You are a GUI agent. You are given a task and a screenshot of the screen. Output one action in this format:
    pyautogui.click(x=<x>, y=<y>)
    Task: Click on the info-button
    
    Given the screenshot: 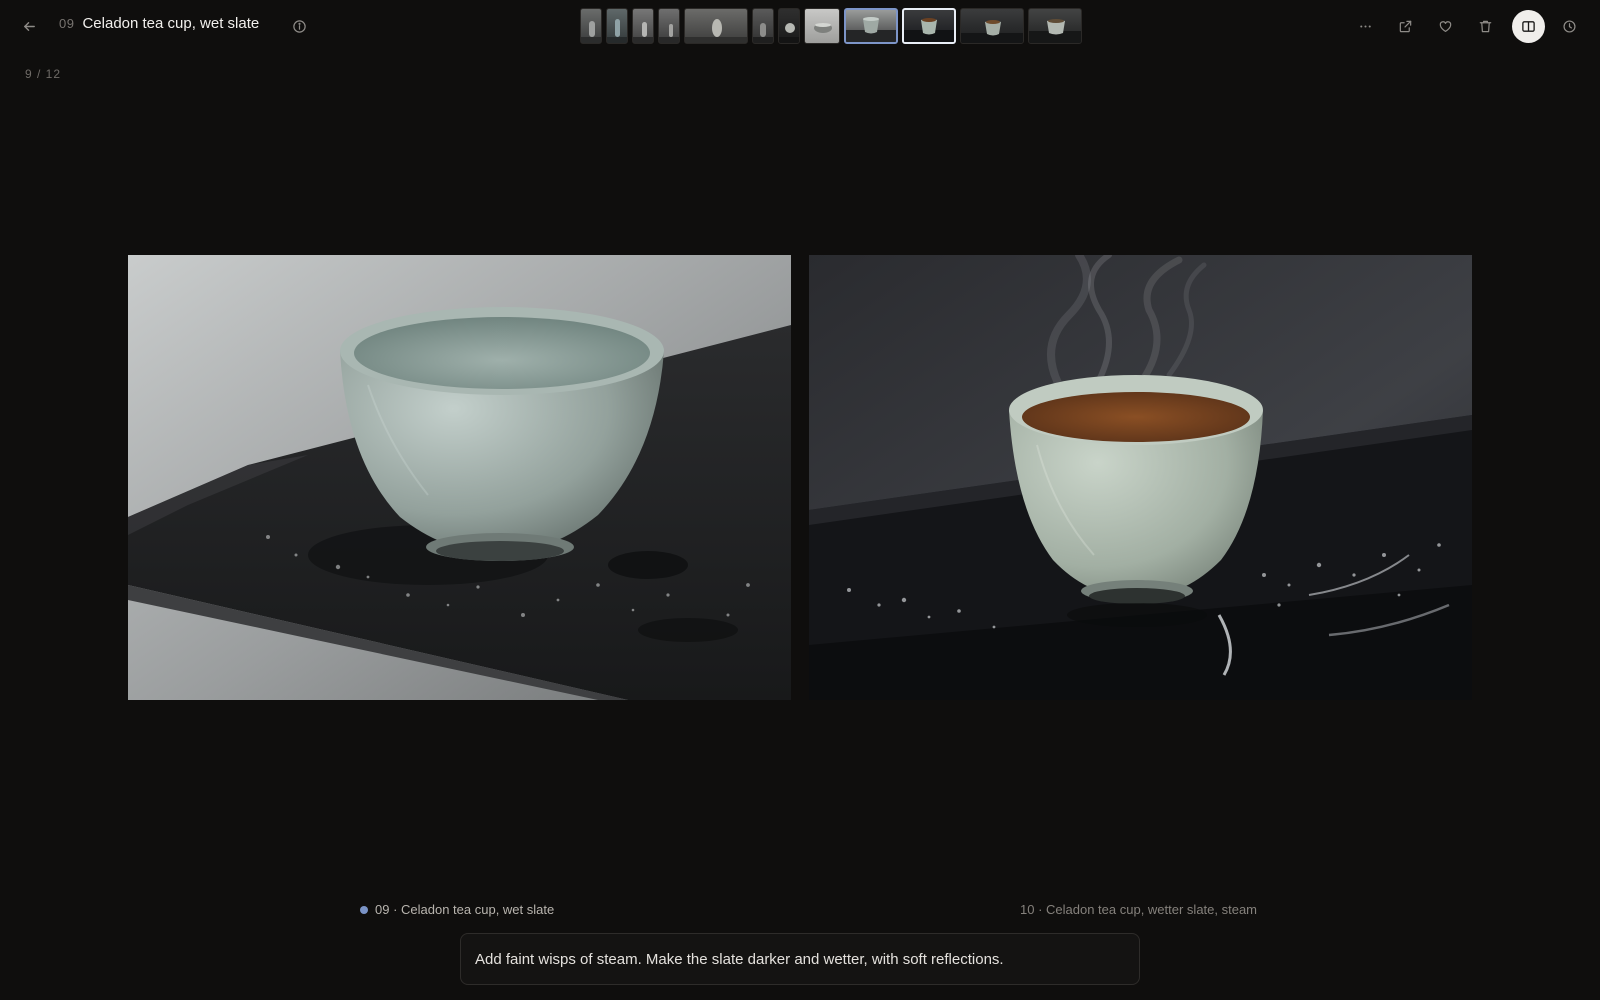 What is the action you would take?
    pyautogui.click(x=299, y=26)
    